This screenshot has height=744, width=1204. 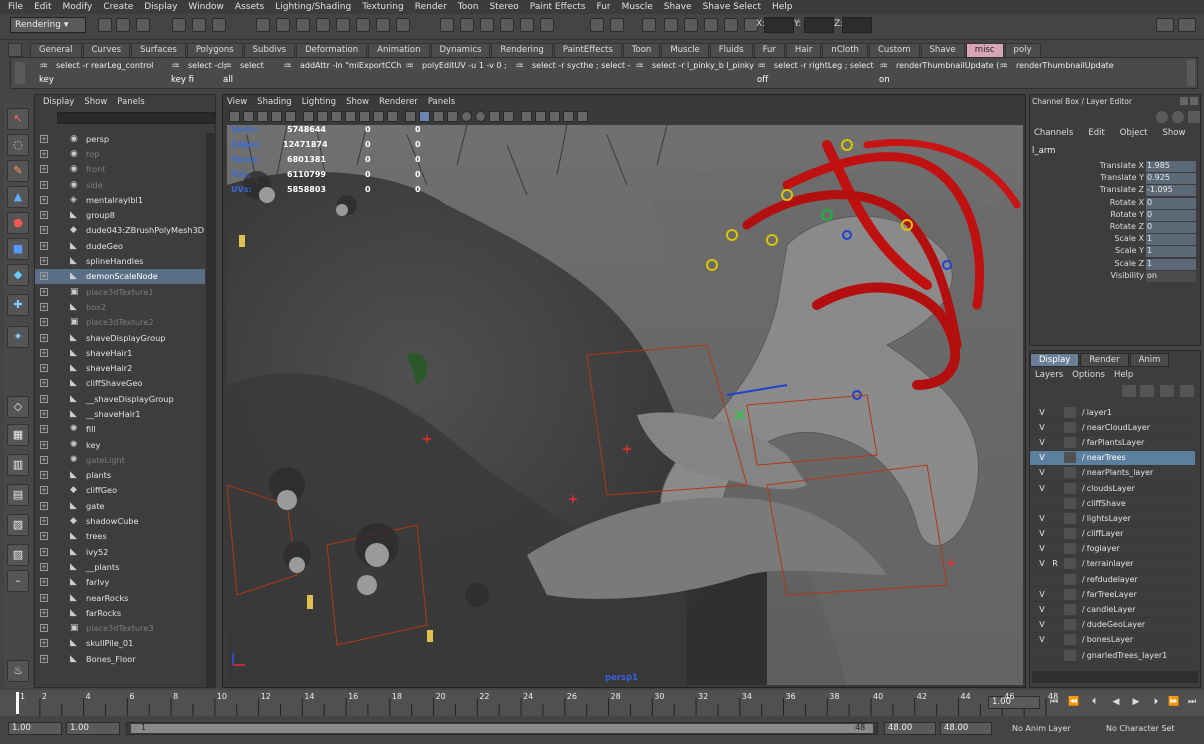 What do you see at coordinates (641, 50) in the screenshot?
I see `shelf-tab-toon: Toon` at bounding box center [641, 50].